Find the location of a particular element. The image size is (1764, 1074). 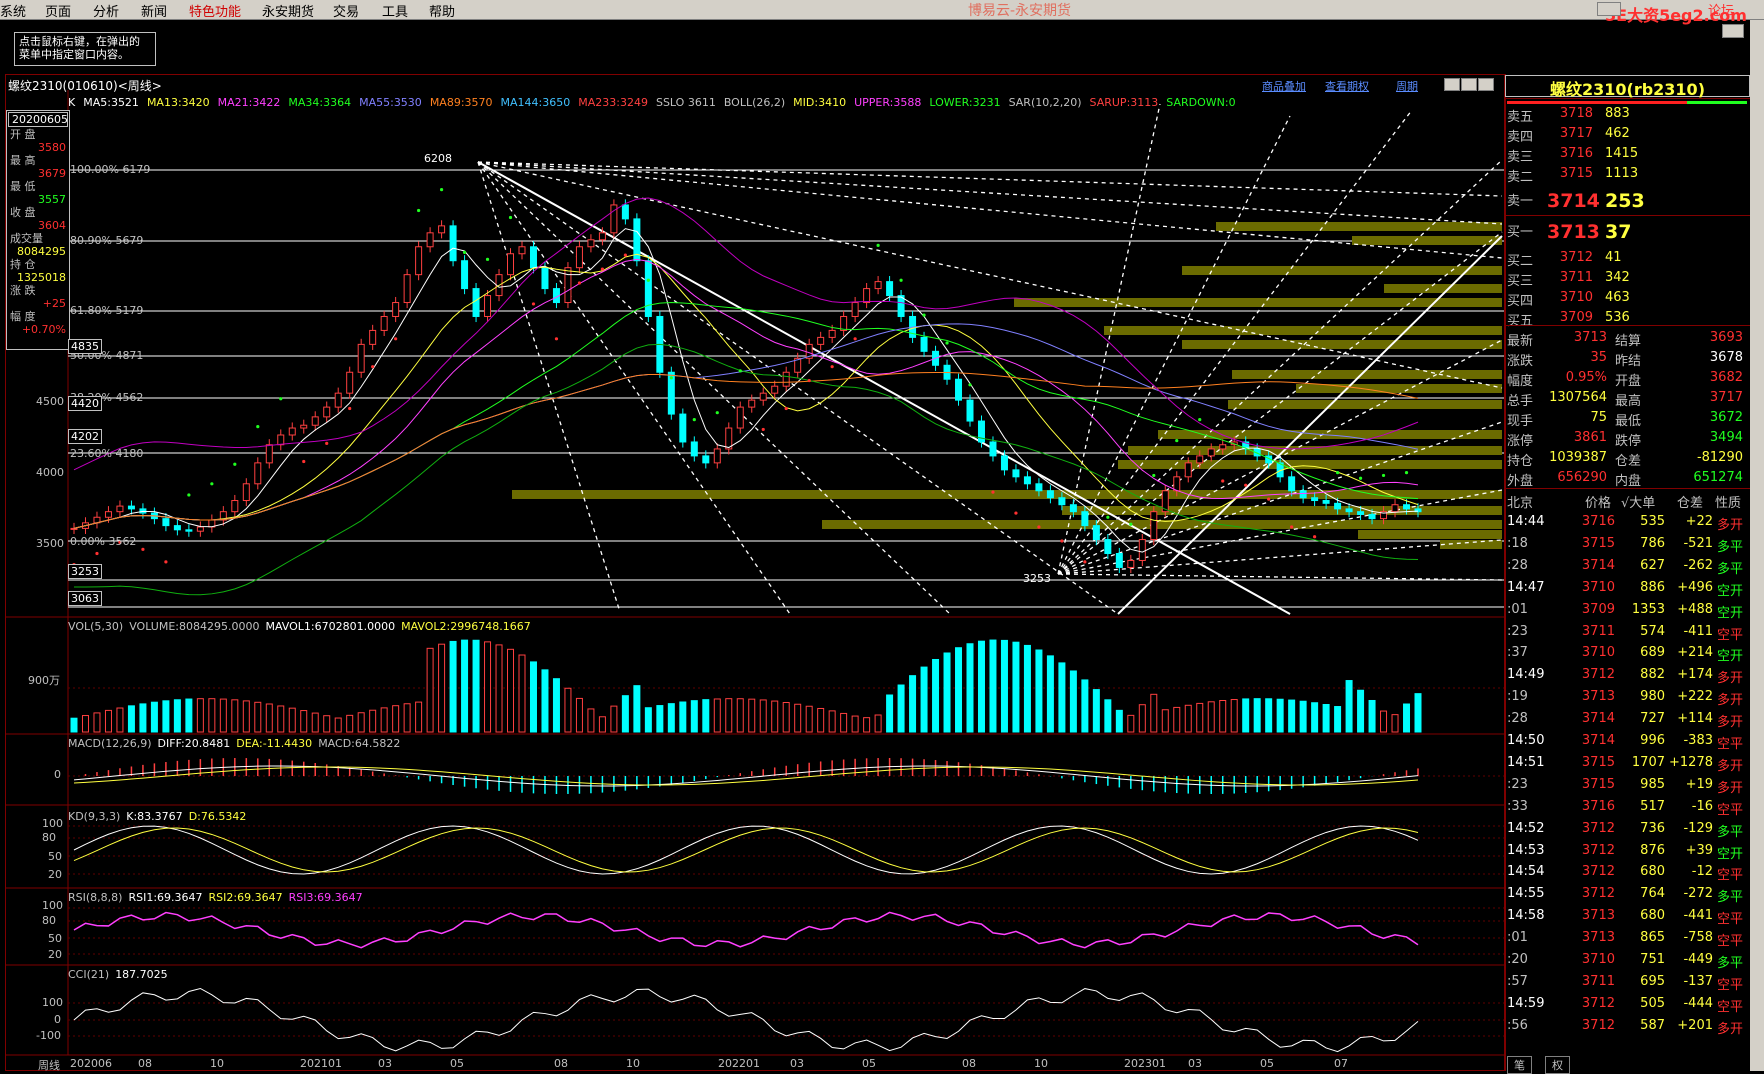

time-axis-label: 10 is located at coordinates (217, 1063).